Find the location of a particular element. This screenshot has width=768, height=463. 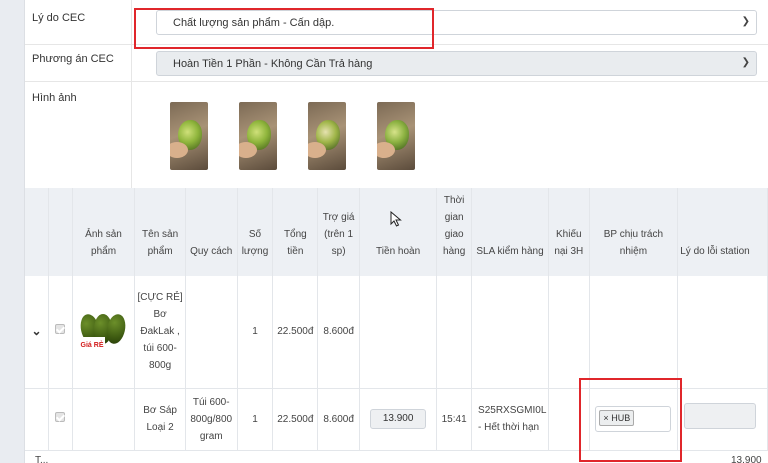

price-badge: Giá RẺ is located at coordinates (92, 345).